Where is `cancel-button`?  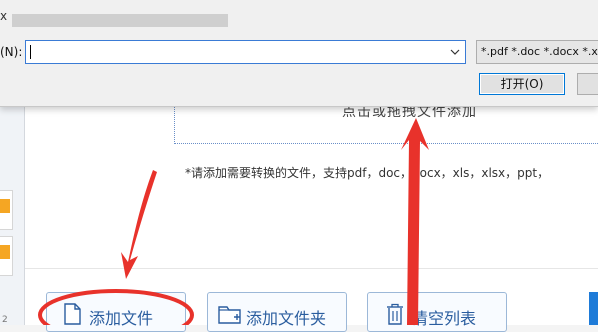 cancel-button is located at coordinates (587, 84).